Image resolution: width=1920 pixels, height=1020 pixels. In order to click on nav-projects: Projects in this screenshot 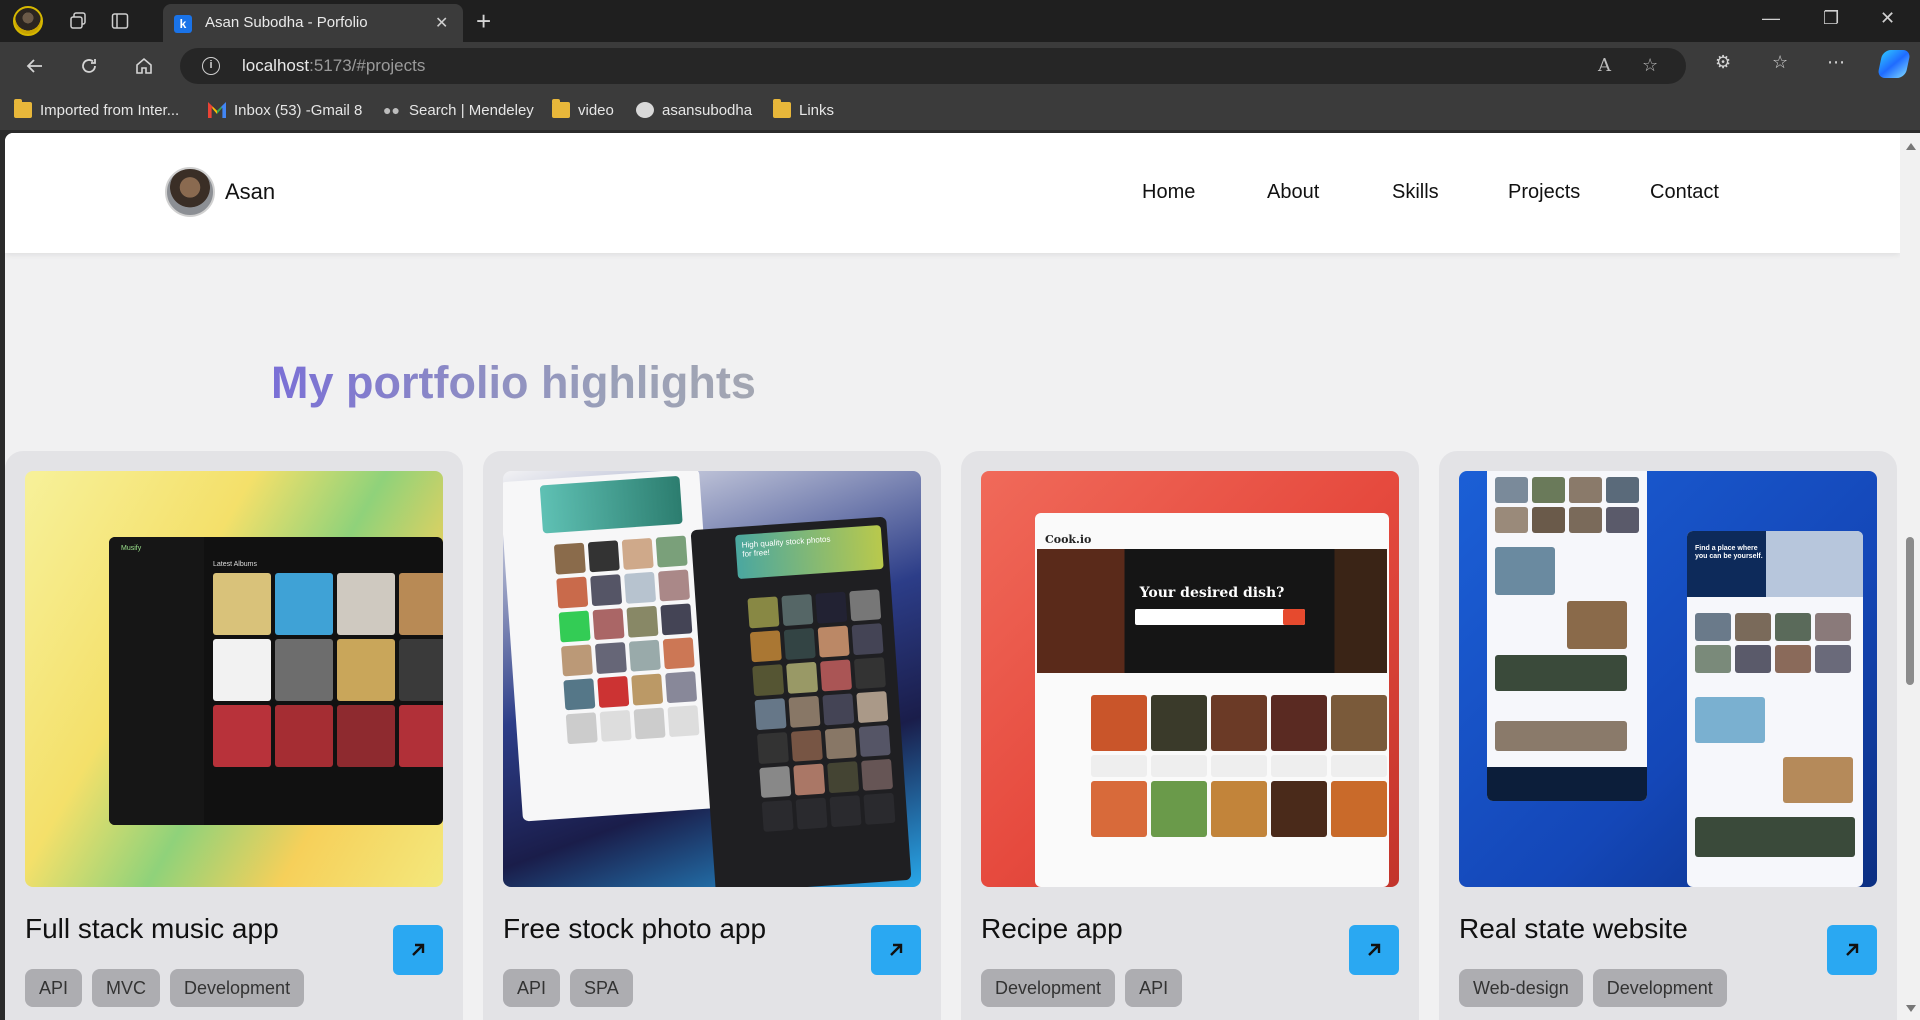, I will do `click(1544, 192)`.